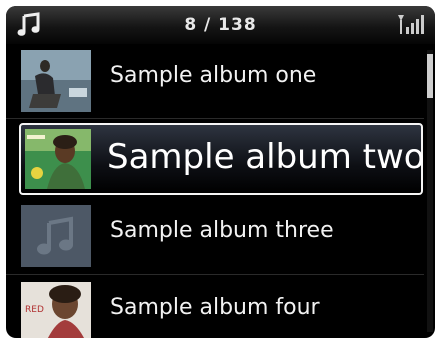  Describe the element at coordinates (222, 230) in the screenshot. I see `album-label: Sample album three` at that location.